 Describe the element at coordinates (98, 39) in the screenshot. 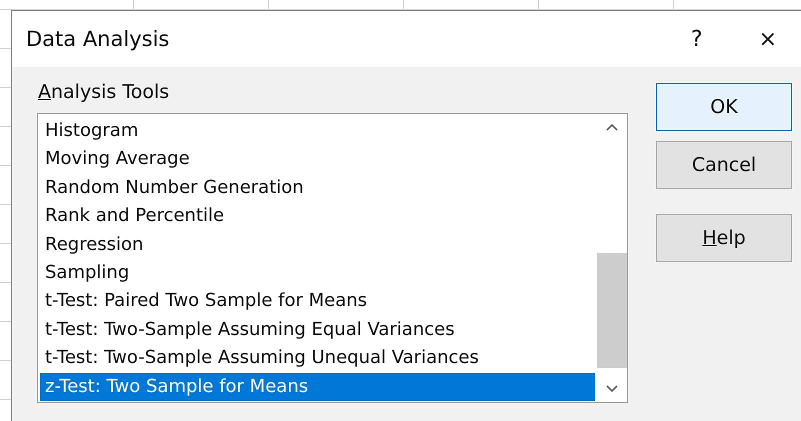

I see `window-title: Data Analysis` at that location.